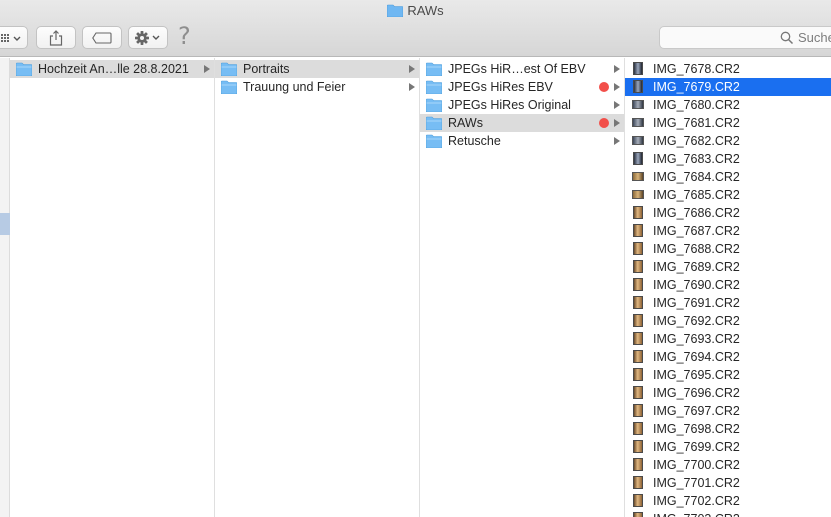 Image resolution: width=831 pixels, height=517 pixels. Describe the element at coordinates (696, 321) in the screenshot. I see `file-name: IMG_7692.CR2` at that location.